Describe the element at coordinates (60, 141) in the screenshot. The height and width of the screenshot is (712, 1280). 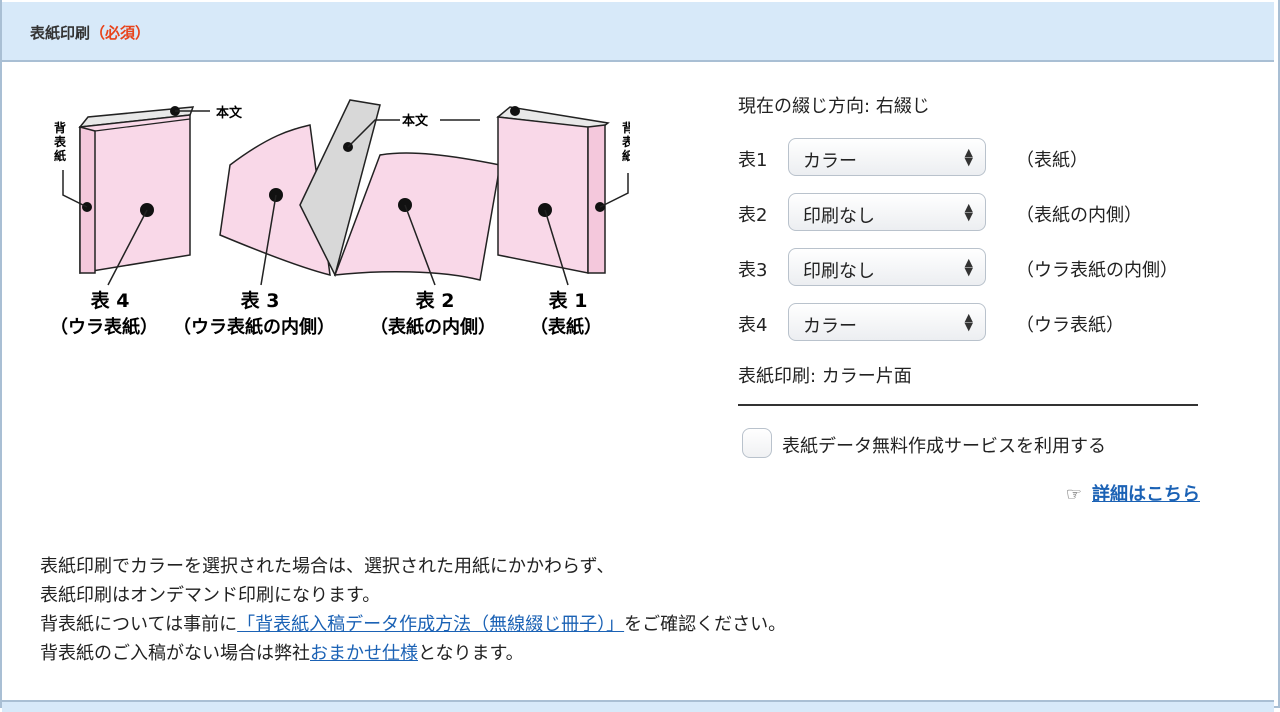
I see `callout-spine-left: 背表紙` at that location.